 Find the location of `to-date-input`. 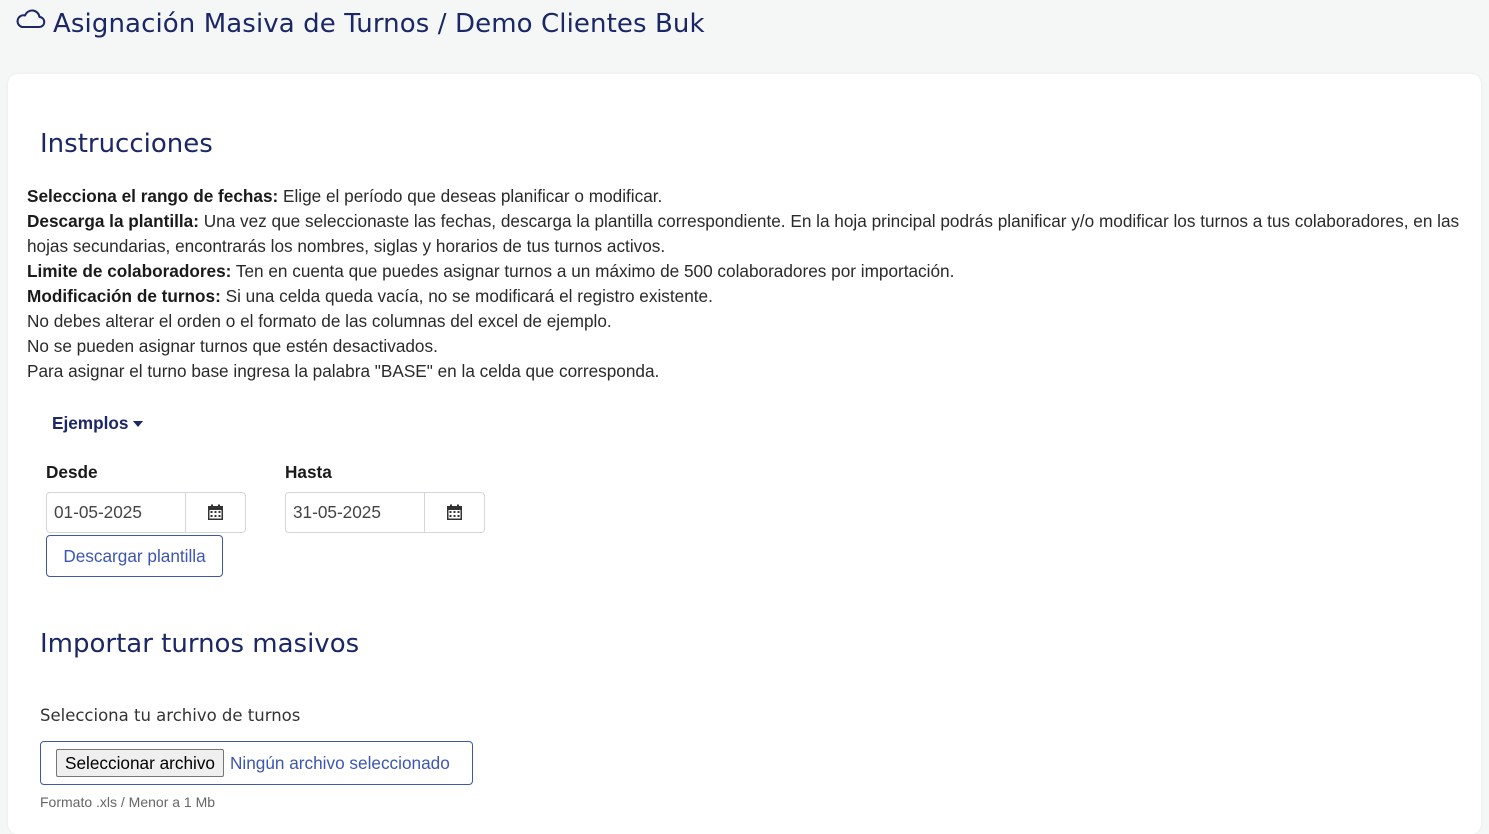

to-date-input is located at coordinates (355, 512).